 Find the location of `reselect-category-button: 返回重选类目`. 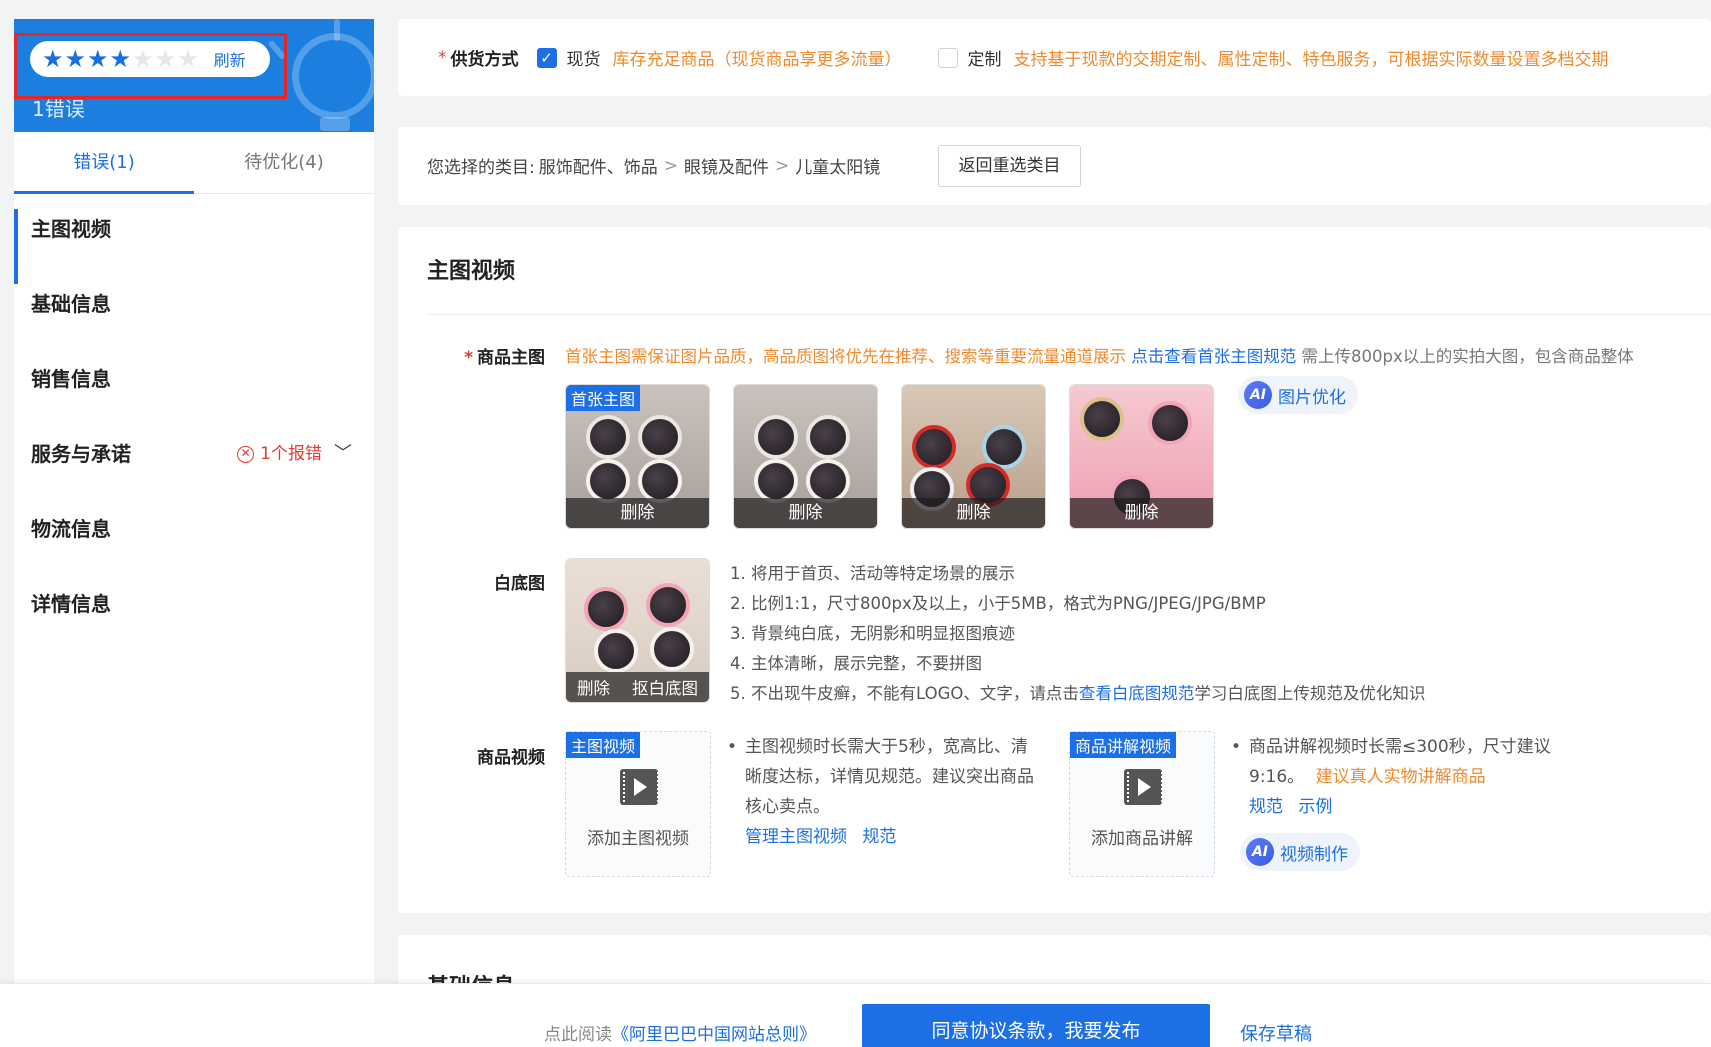

reselect-category-button: 返回重选类目 is located at coordinates (1009, 166).